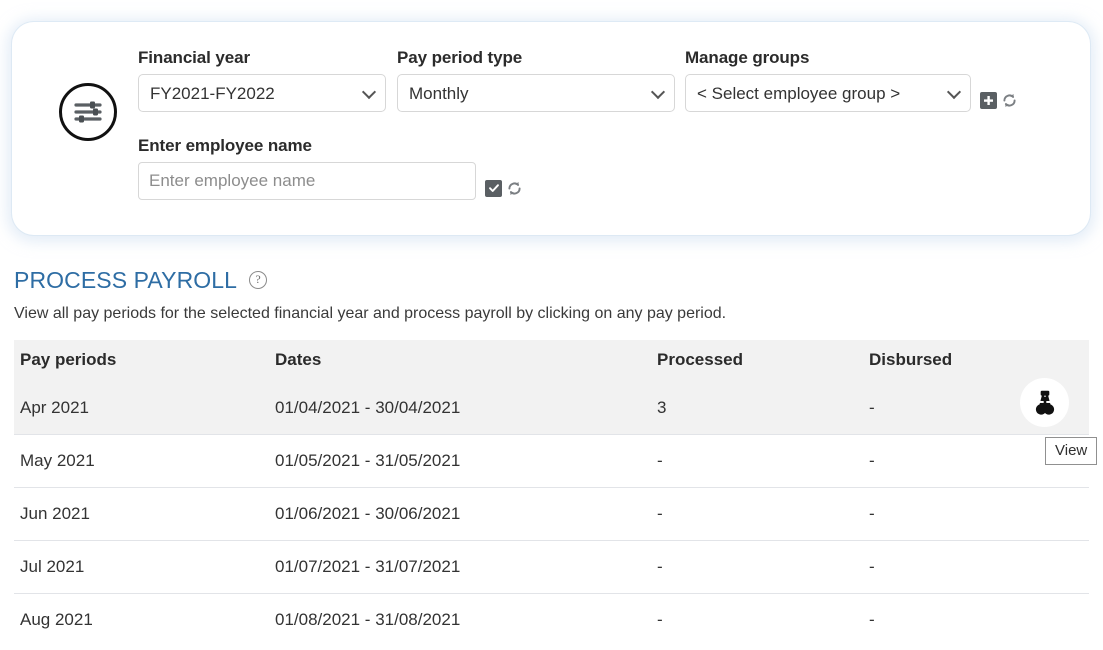 This screenshot has width=1103, height=650. Describe the element at coordinates (88, 112) in the screenshot. I see `sliders-icon` at that location.